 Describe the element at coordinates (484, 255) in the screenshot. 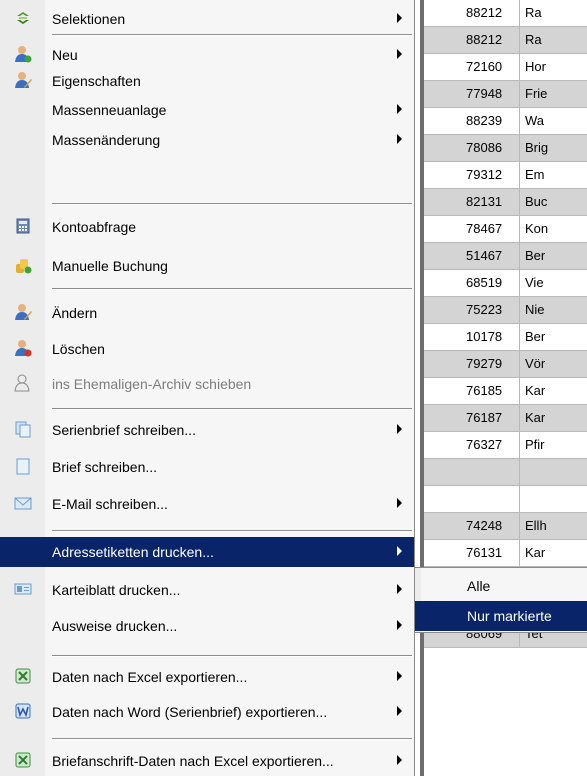

I see `zip-cell: 51467` at that location.